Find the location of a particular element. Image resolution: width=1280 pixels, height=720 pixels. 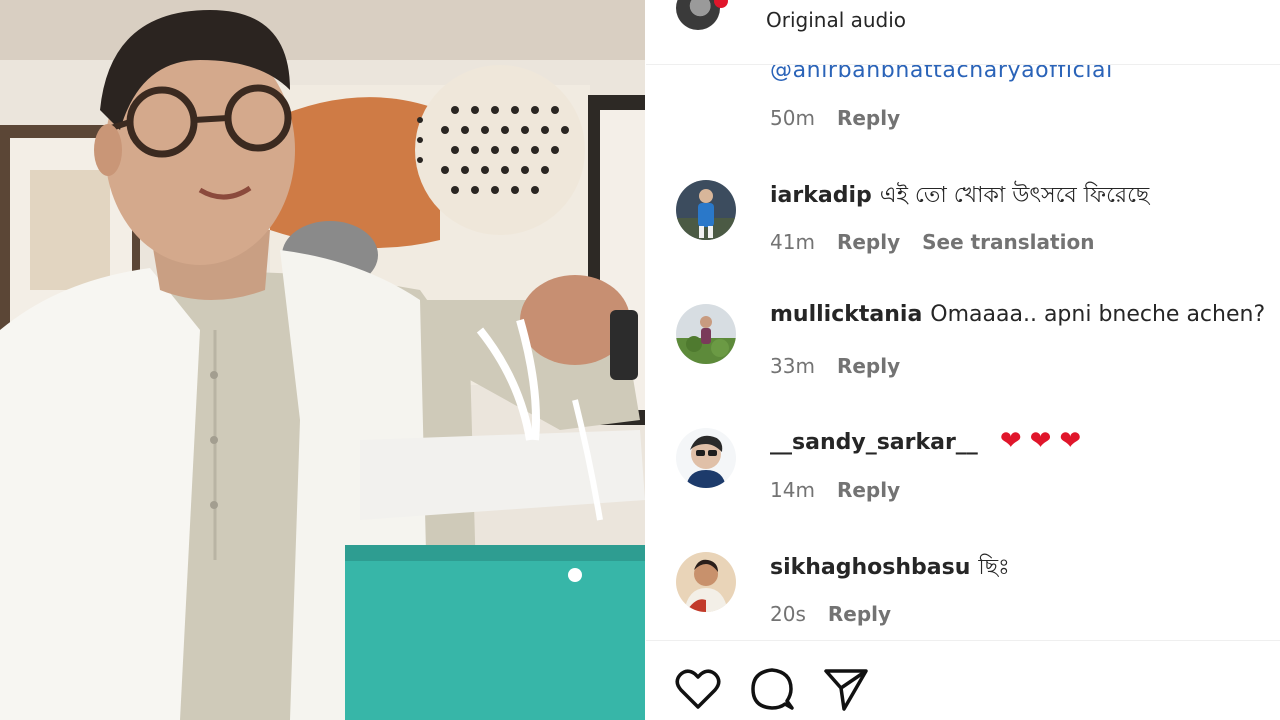

see-translation-button: See translation is located at coordinates (1008, 242).